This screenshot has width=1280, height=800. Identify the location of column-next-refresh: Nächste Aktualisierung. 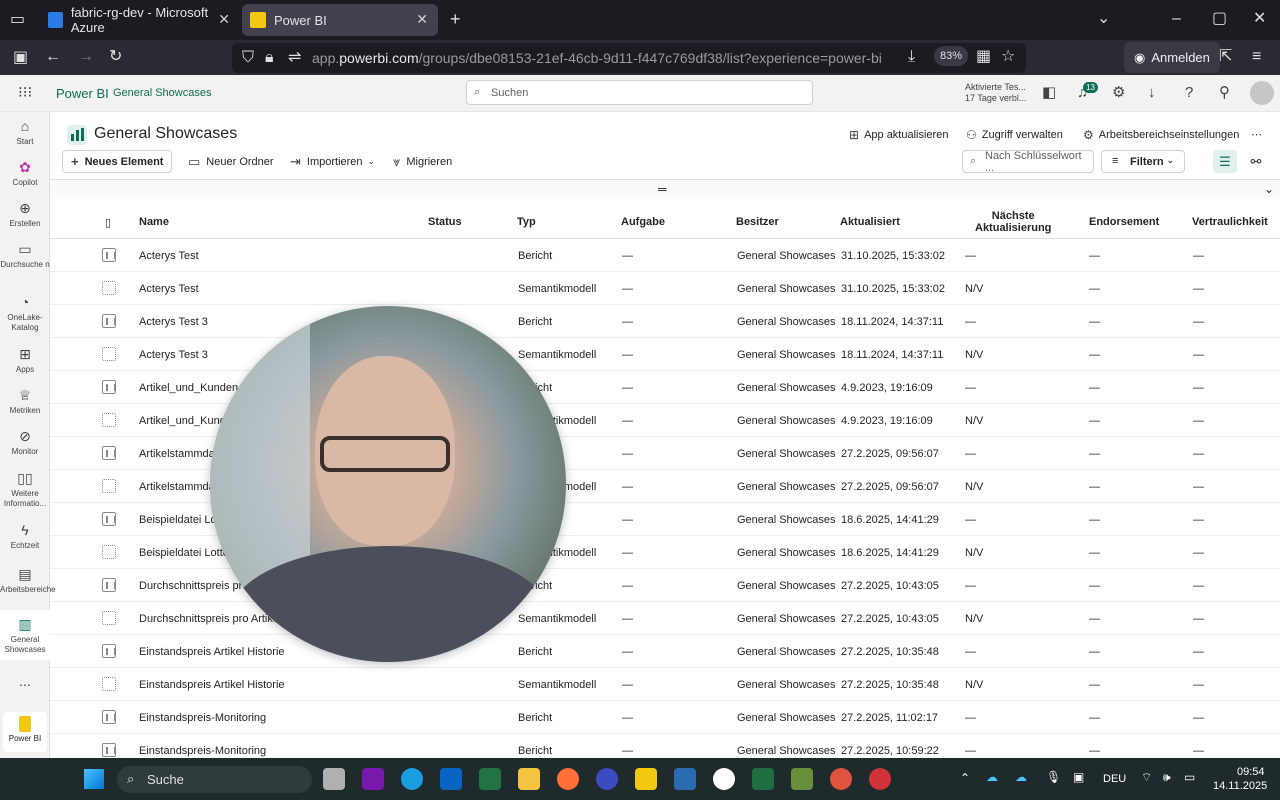
(1013, 222).